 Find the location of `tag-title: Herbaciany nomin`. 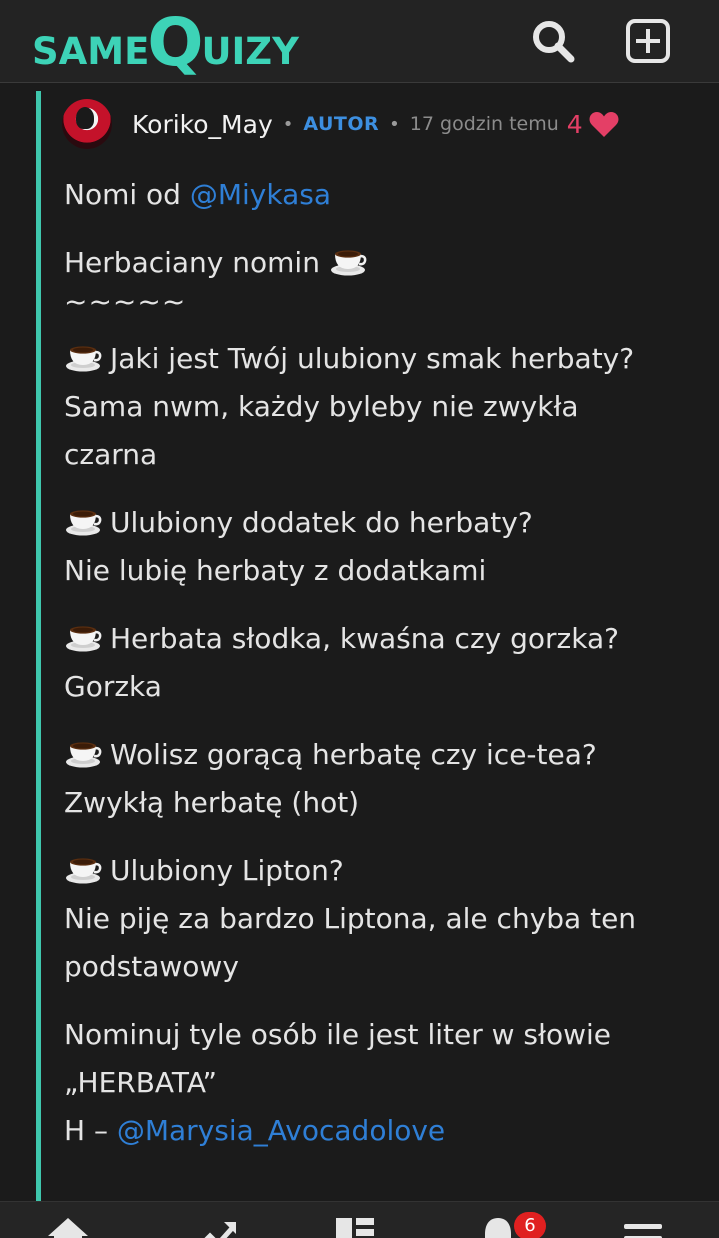

tag-title: Herbaciany nomin is located at coordinates (192, 262).